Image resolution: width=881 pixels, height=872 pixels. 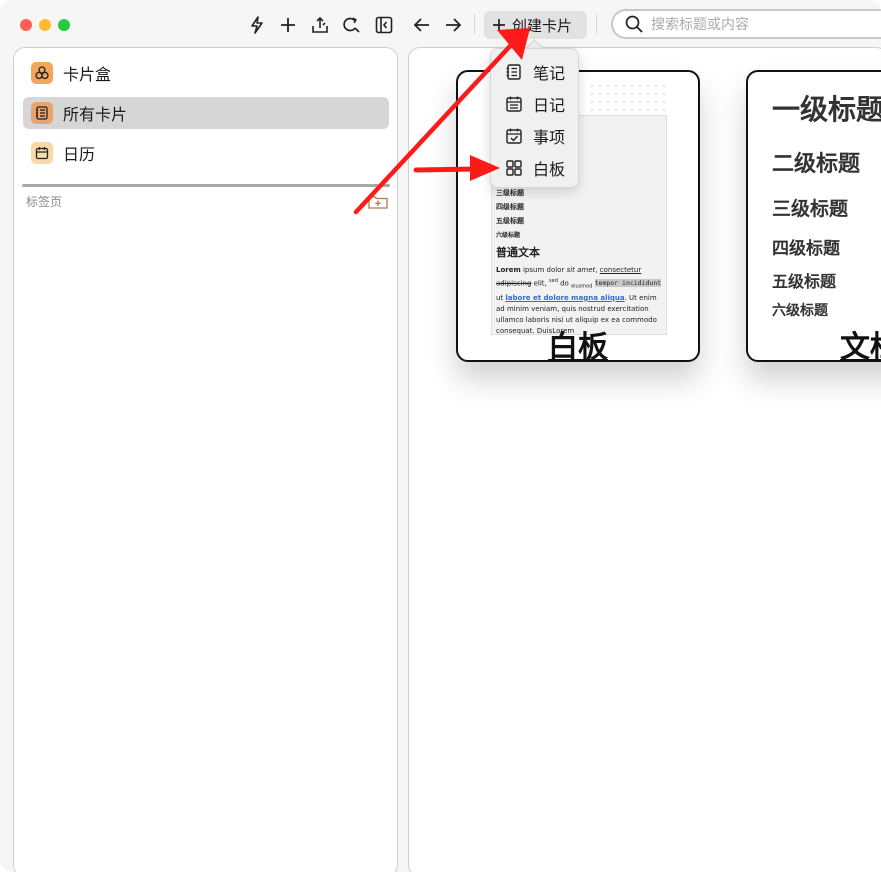 I want to click on arrow-left-icon, so click(x=421, y=25).